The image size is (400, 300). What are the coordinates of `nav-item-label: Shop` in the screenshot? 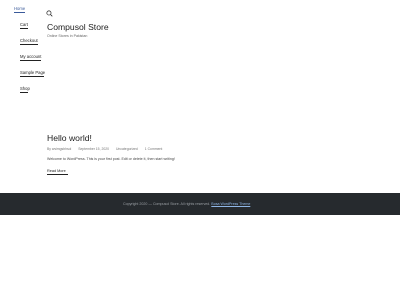 It's located at (25, 88).